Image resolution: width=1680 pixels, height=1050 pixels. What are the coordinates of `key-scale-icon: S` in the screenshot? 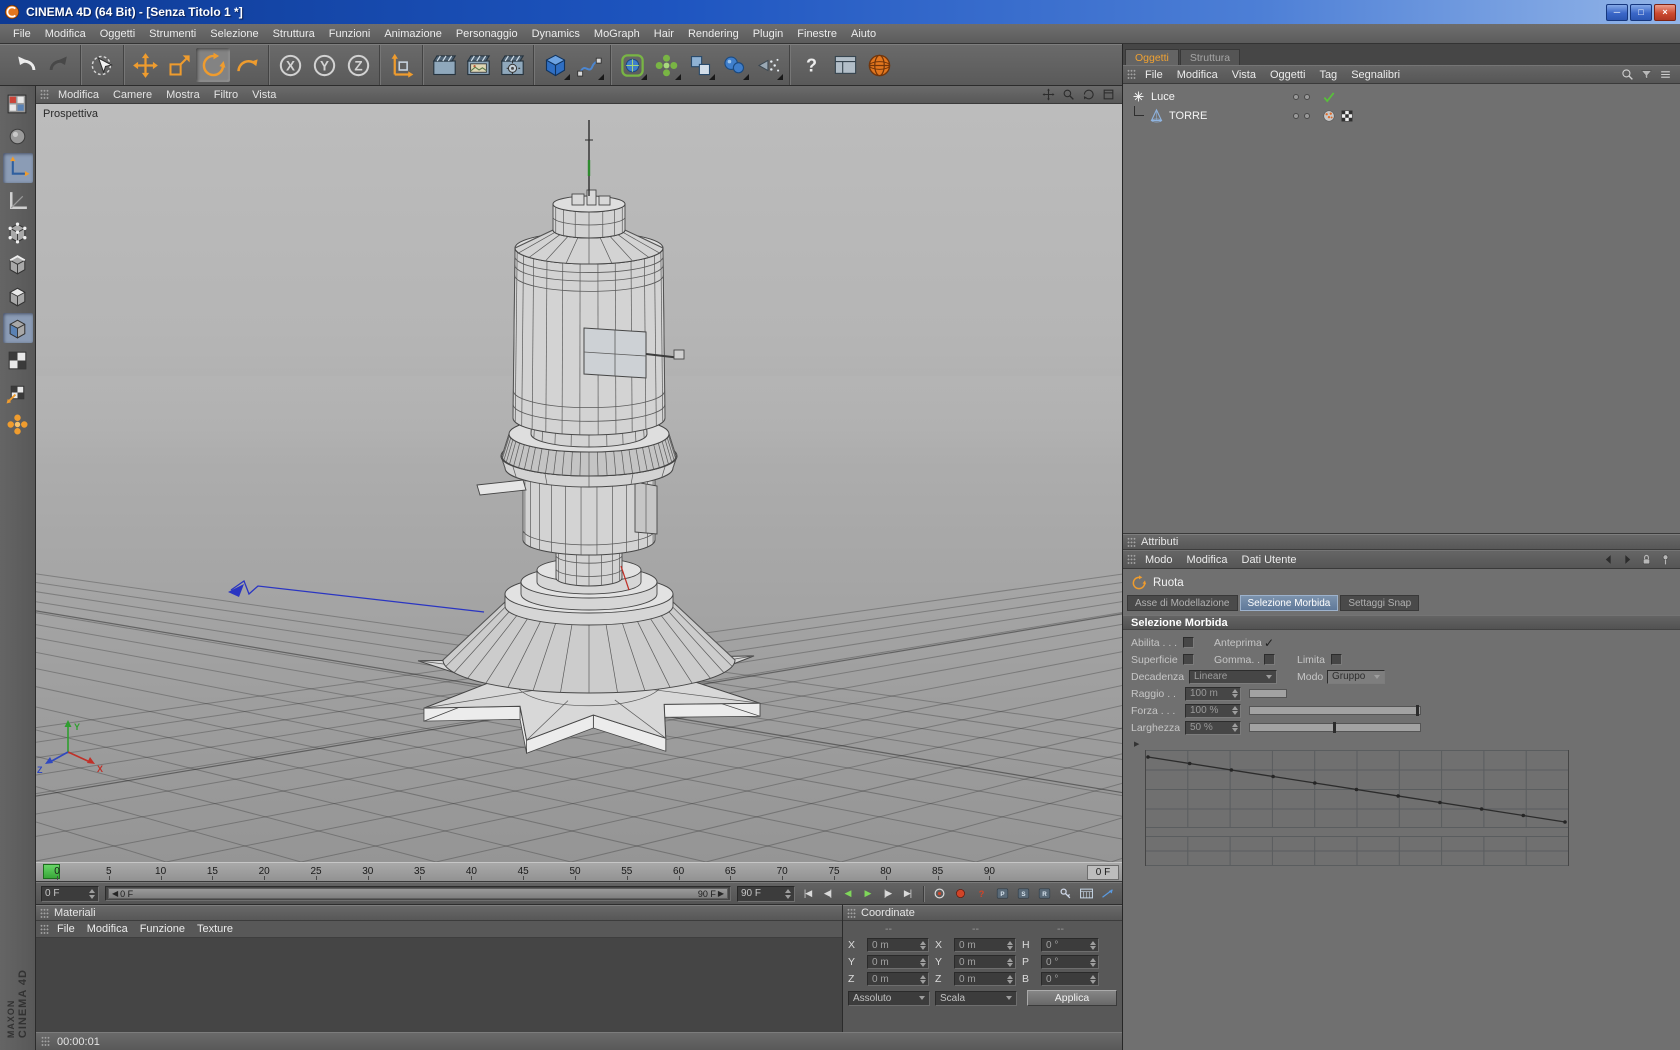 It's located at (1023, 893).